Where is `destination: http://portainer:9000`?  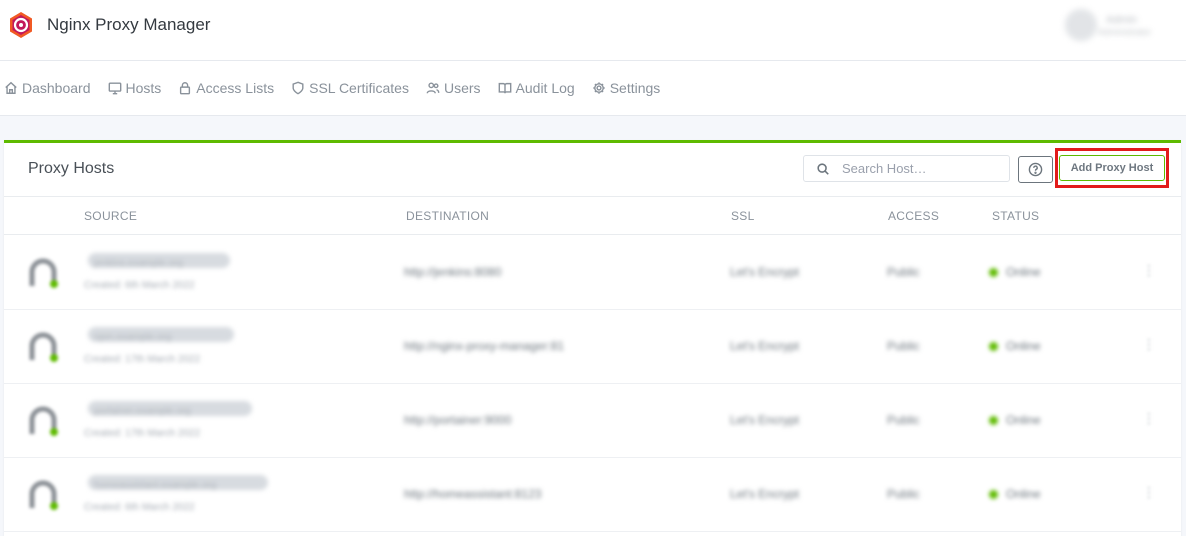 destination: http://portainer:9000 is located at coordinates (458, 420).